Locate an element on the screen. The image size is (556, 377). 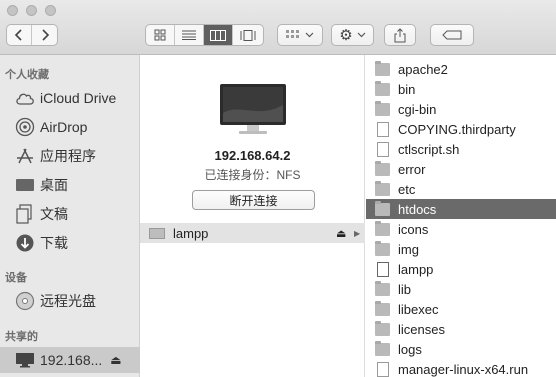
list-item-label: cgi-bin is located at coordinates (417, 109).